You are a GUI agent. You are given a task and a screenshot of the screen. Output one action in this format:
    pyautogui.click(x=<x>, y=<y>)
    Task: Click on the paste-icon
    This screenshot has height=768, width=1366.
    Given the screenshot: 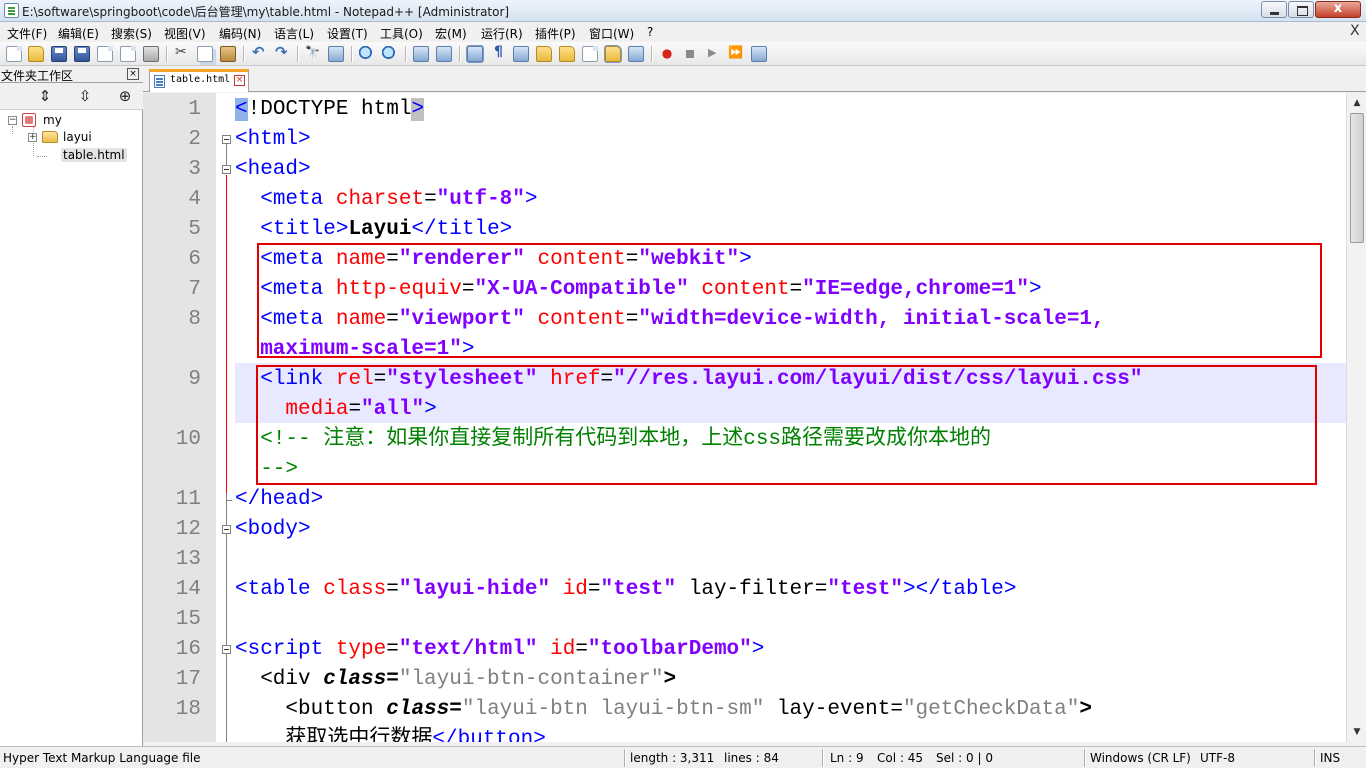 What is the action you would take?
    pyautogui.click(x=228, y=54)
    